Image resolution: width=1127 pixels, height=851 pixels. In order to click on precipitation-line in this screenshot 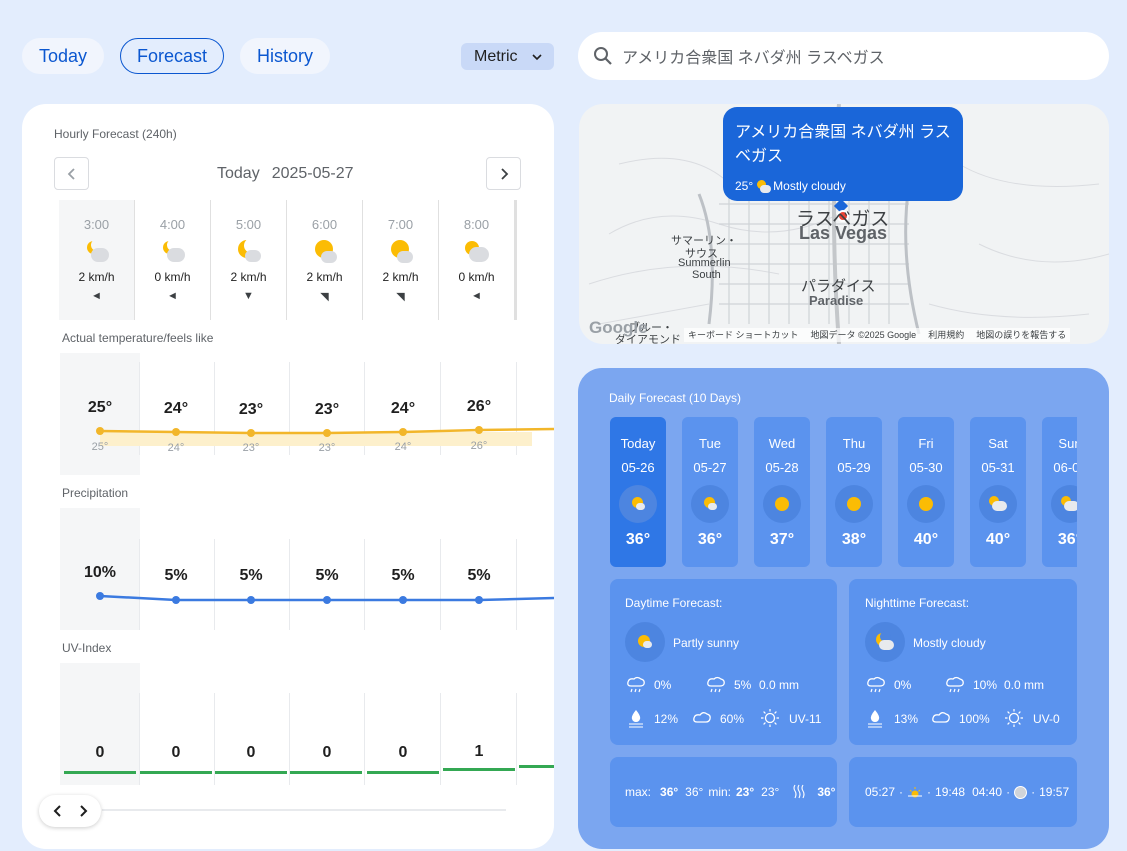, I will do `click(325, 598)`.